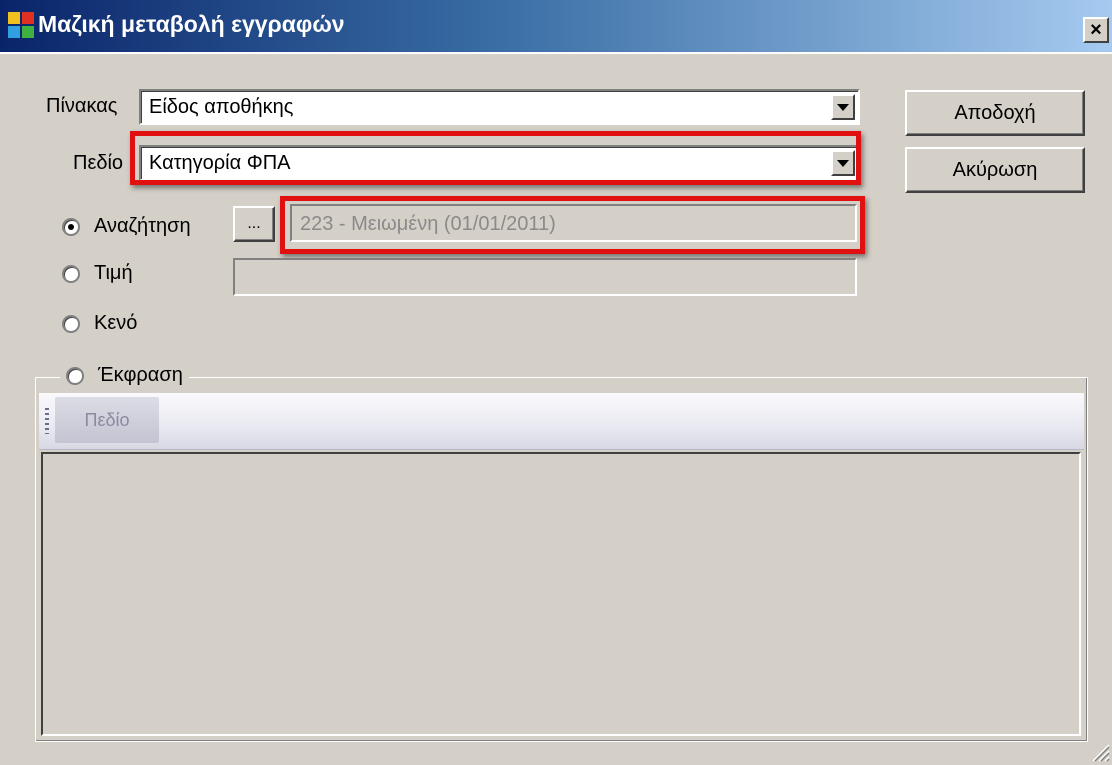 The height and width of the screenshot is (765, 1112). Describe the element at coordinates (71, 273) in the screenshot. I see `value-radio` at that location.